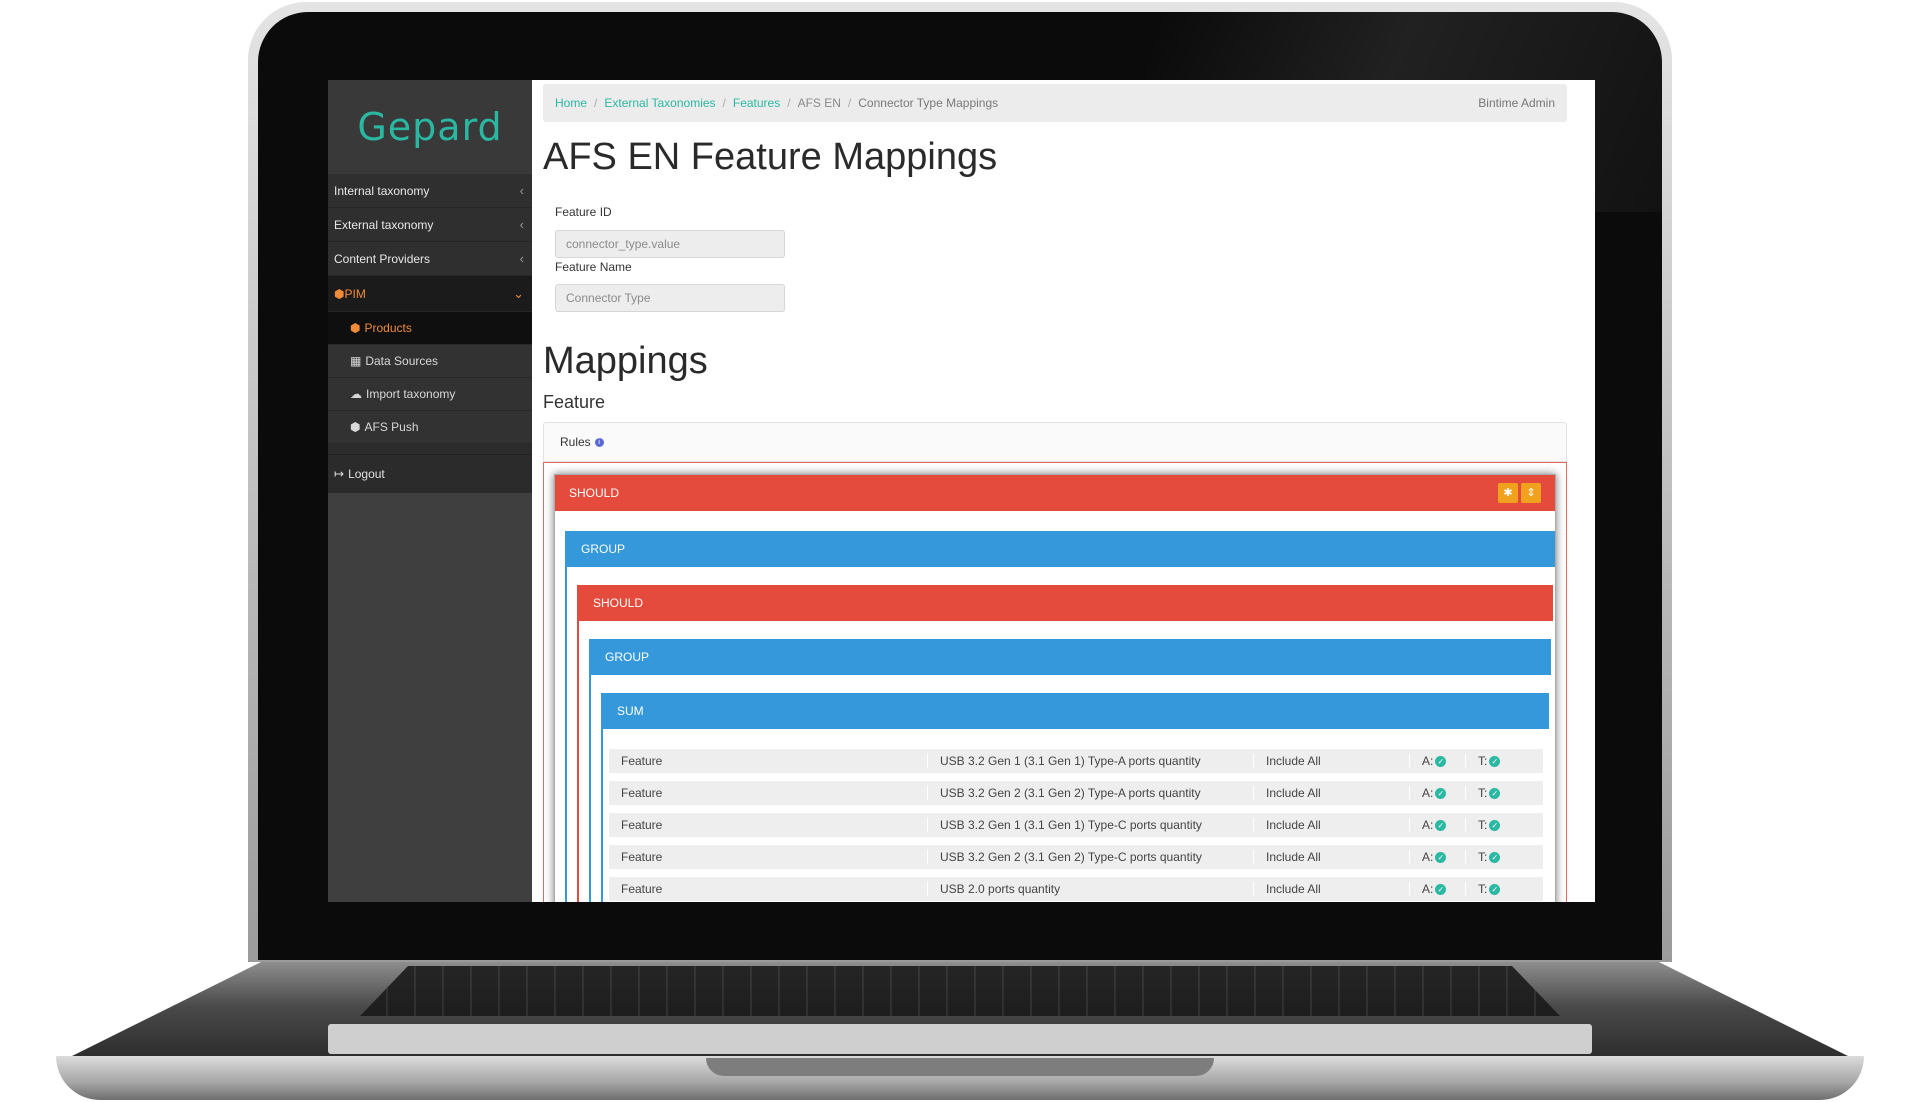 The width and height of the screenshot is (1920, 1103). I want to click on breadcrumb-home: Home, so click(571, 103).